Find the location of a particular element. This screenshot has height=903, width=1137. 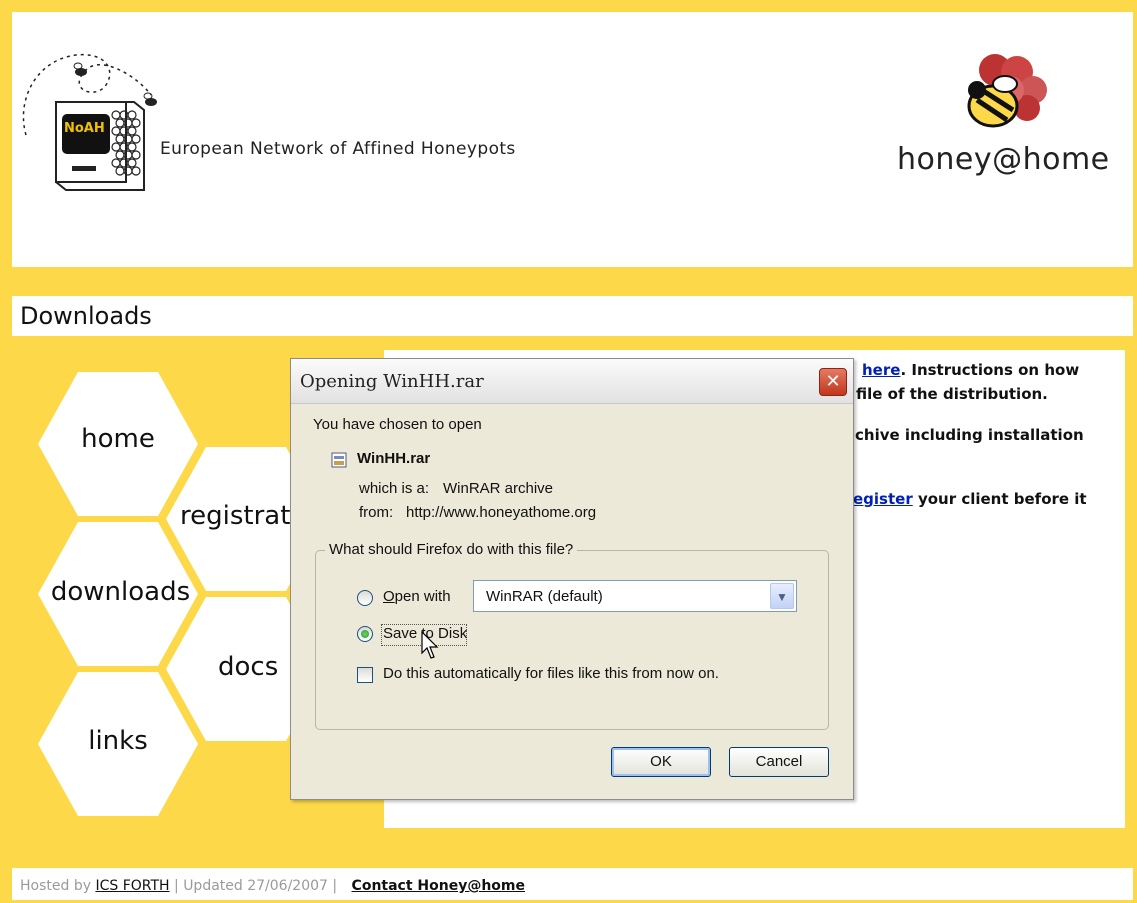

open-with-label: Open with is located at coordinates (417, 596).